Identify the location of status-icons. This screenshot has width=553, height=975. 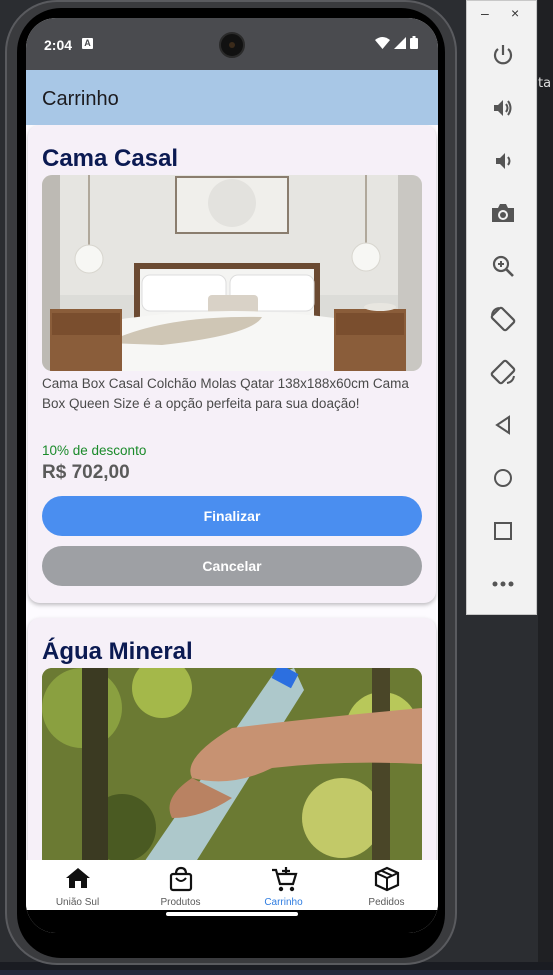
(396, 42).